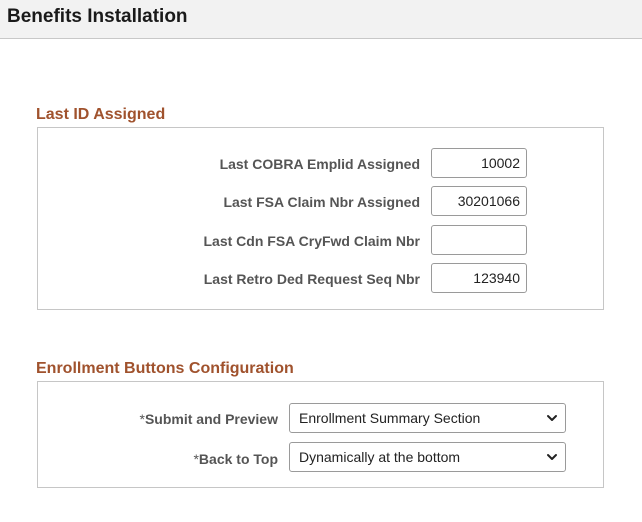  I want to click on last-cdn-fsa-cryfwd-label: Last Cdn FSA CryFwd Claim Nbr, so click(311, 241).